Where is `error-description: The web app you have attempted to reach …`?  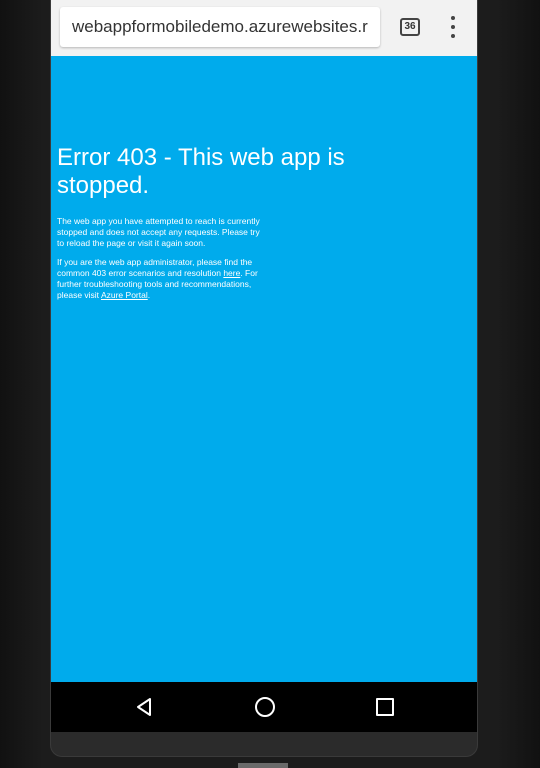
error-description: The web app you have attempted to reach … is located at coordinates (158, 232).